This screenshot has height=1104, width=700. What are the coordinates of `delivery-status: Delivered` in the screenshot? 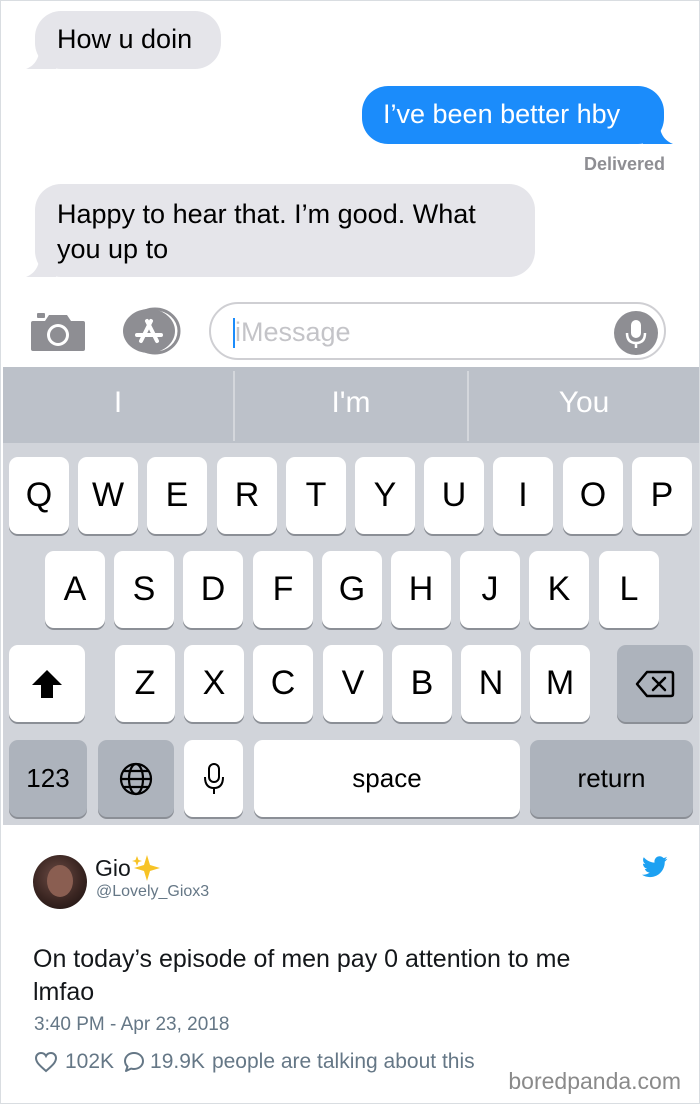 It's located at (624, 164).